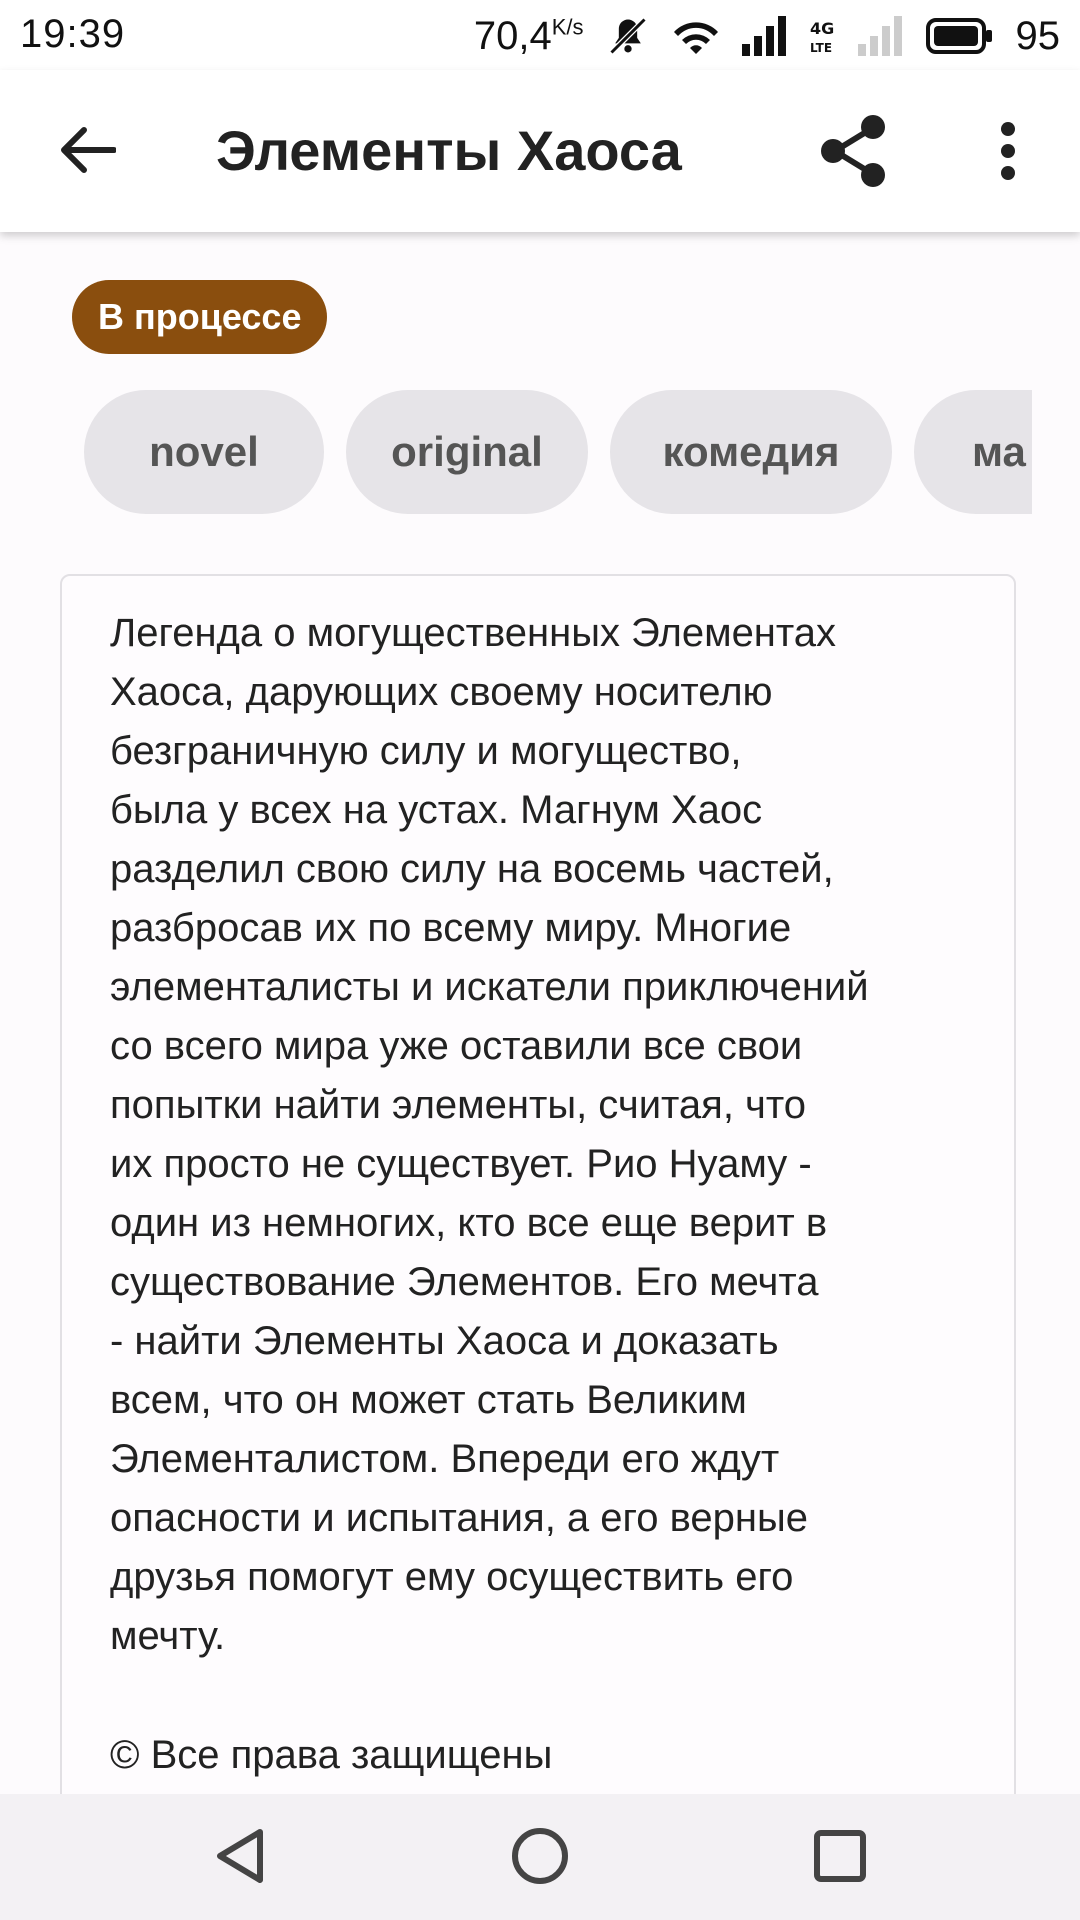 The height and width of the screenshot is (1920, 1080). I want to click on home-circle-icon, so click(540, 1858).